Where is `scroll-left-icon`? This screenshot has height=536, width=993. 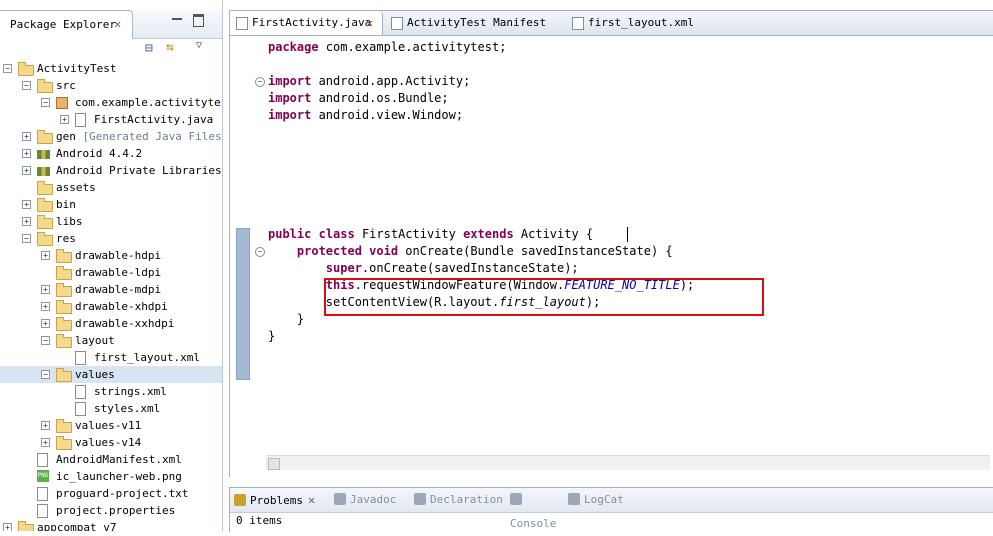
scroll-left-icon is located at coordinates (274, 464).